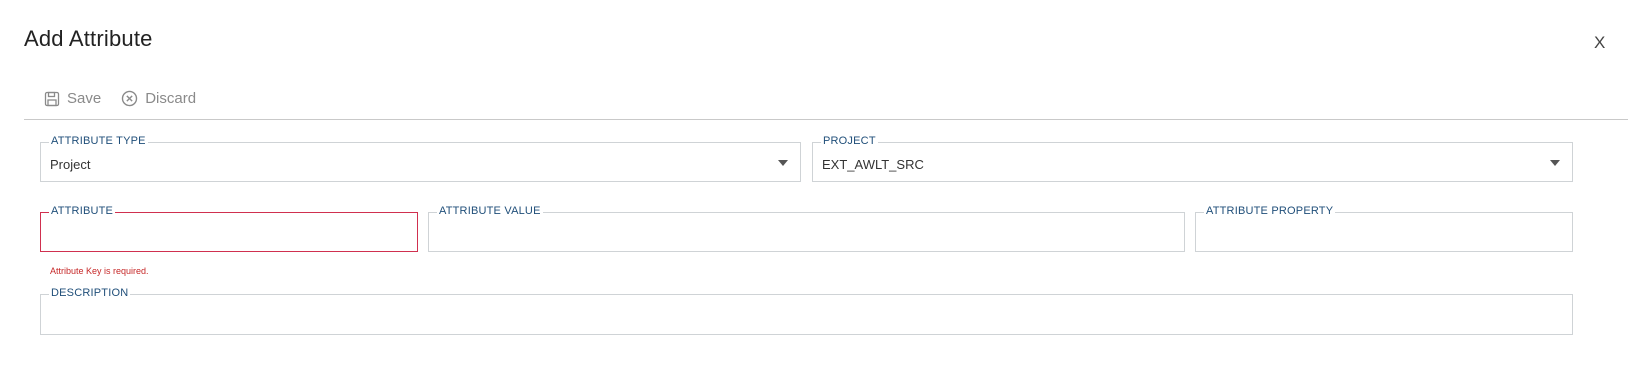 The image size is (1648, 374). What do you see at coordinates (84, 98) in the screenshot?
I see `save-label: Save` at bounding box center [84, 98].